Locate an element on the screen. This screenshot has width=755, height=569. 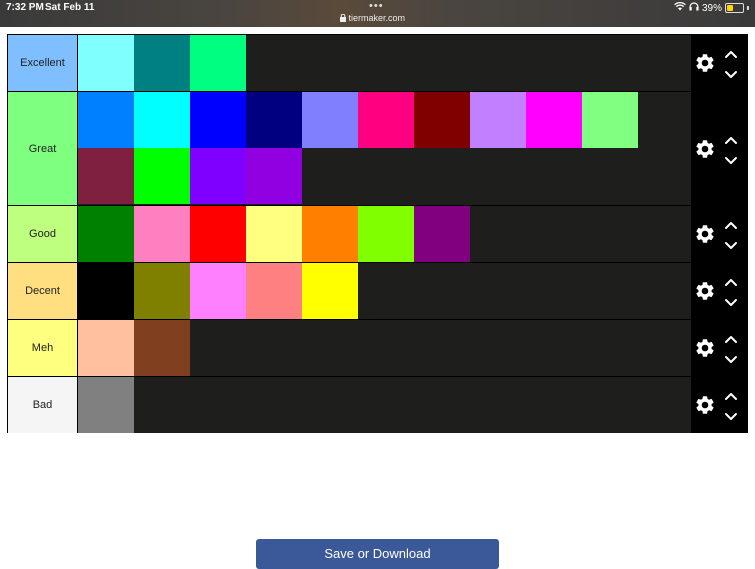
battery-percent: 39% is located at coordinates (711, 8).